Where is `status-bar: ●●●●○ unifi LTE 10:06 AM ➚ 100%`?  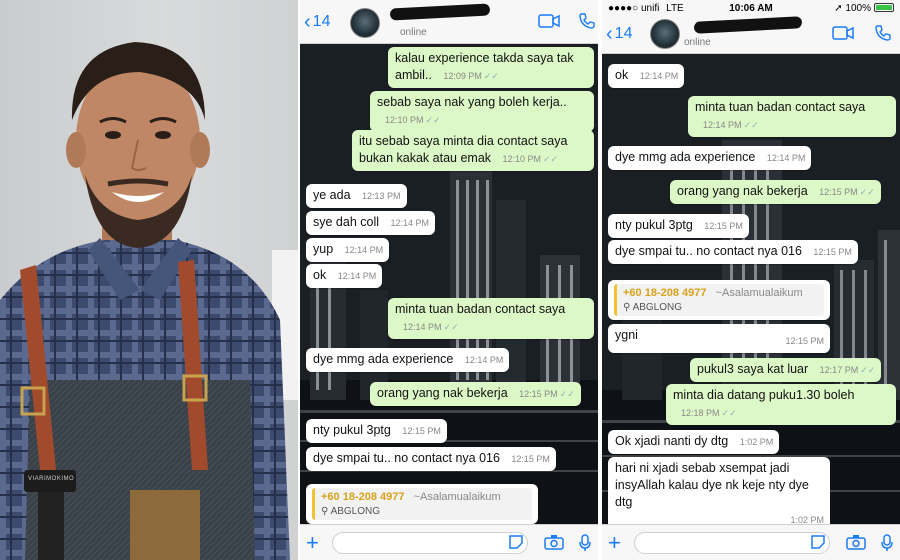
status-bar: ●●●●○ unifi LTE 10:06 AM ➚ 100% is located at coordinates (751, 8).